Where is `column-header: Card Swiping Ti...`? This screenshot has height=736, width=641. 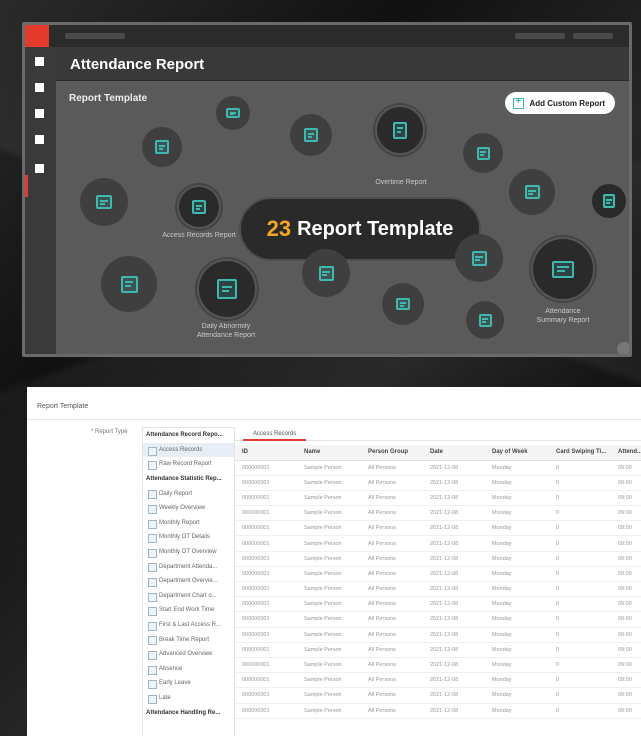
column-header: Card Swiping Ti... is located at coordinates (580, 453).